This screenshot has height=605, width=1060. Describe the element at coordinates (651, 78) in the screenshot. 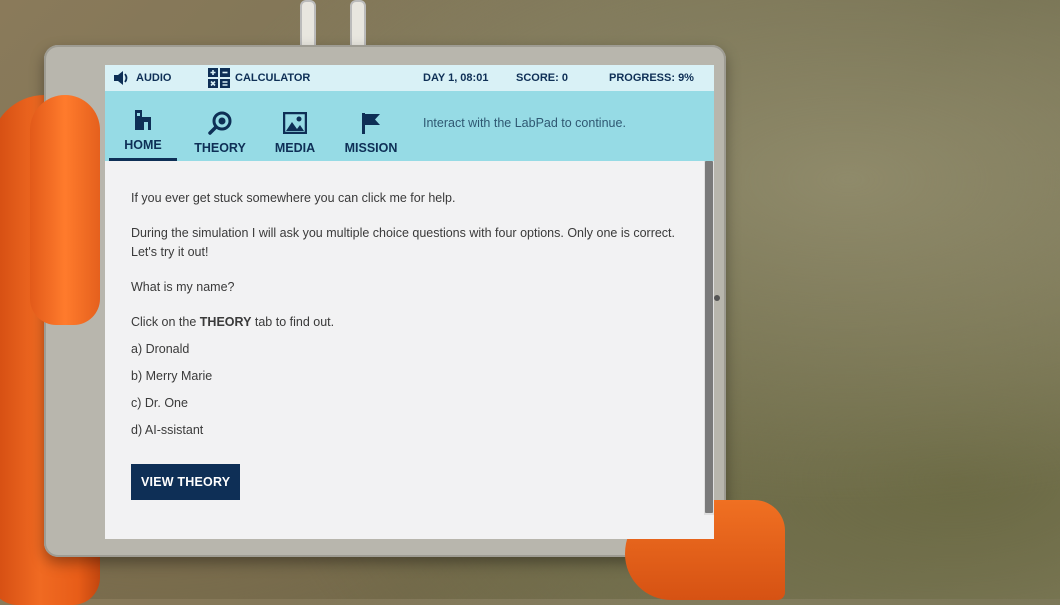

I see `progress-display: PROGRESS: 9%` at that location.